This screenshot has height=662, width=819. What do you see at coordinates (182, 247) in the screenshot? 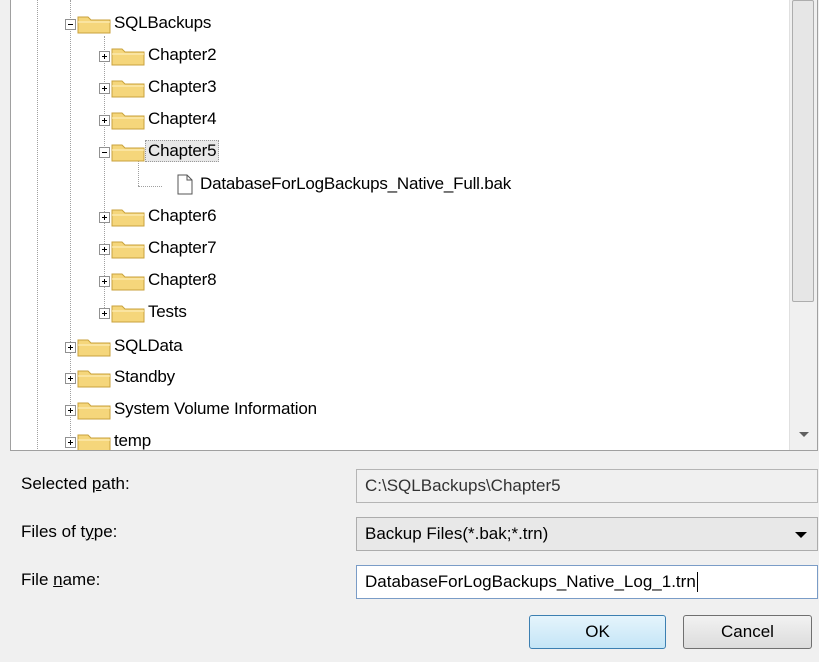
I see `tree-item-label: Chapter7` at bounding box center [182, 247].